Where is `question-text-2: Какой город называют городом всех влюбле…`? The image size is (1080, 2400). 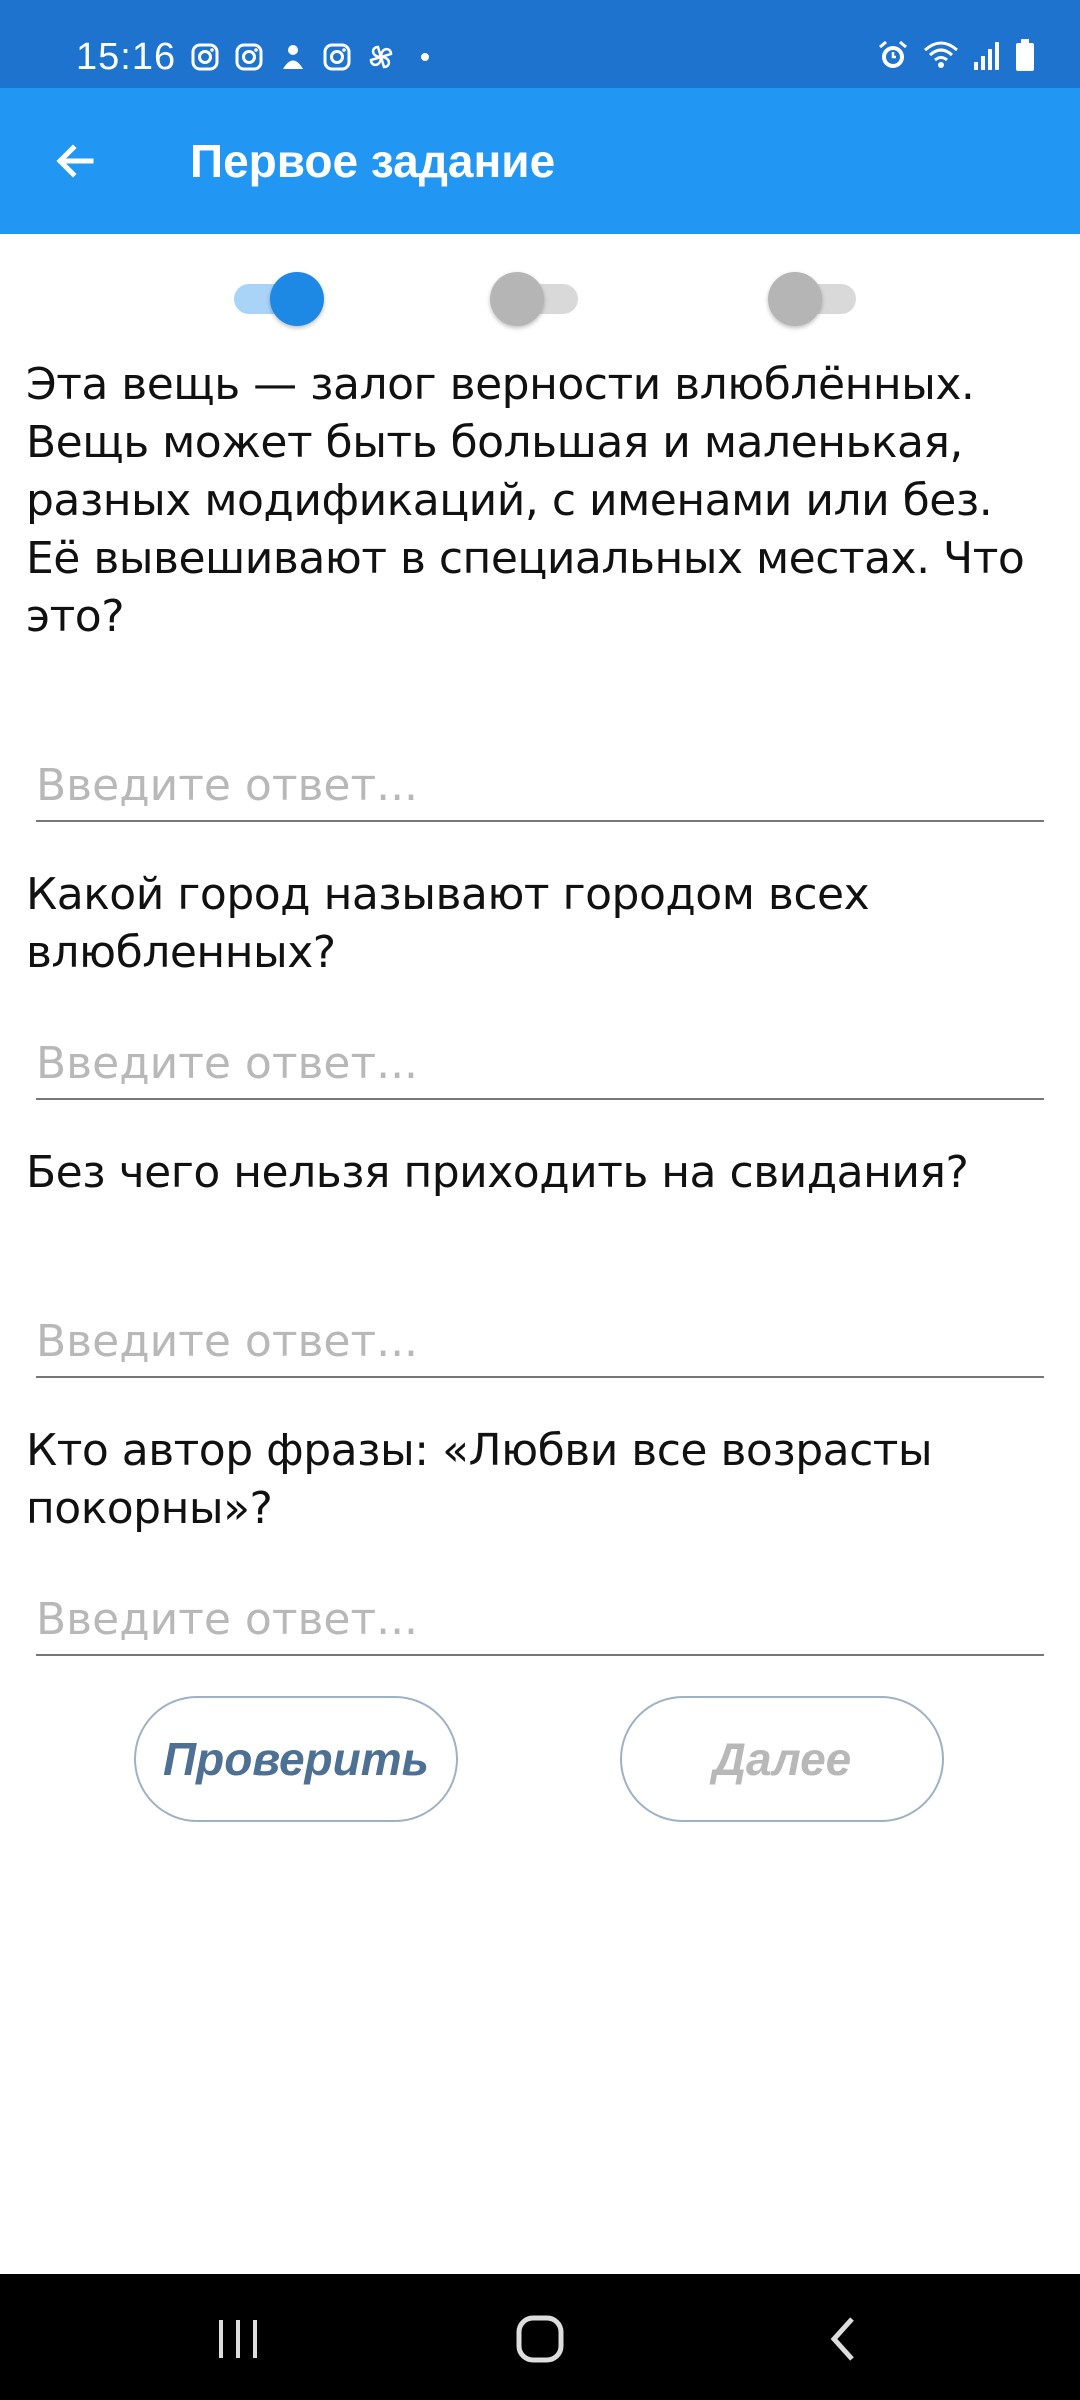 question-text-2: Какой город называют городом всех влюбле… is located at coordinates (448, 923).